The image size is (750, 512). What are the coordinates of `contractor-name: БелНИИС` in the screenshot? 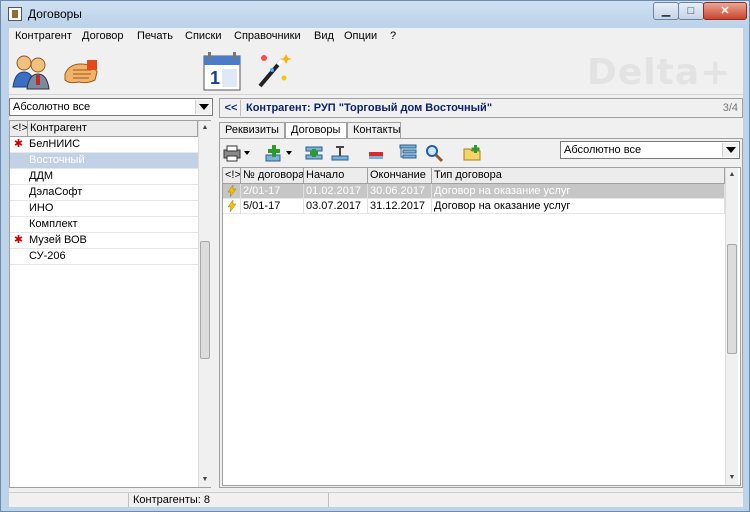 It's located at (55, 144).